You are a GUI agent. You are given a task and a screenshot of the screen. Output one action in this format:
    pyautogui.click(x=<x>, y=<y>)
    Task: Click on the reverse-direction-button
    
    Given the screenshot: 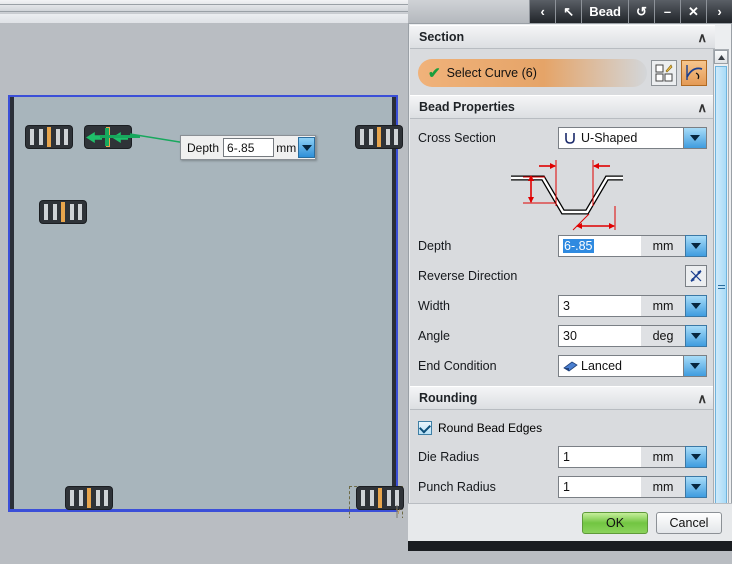 What is the action you would take?
    pyautogui.click(x=696, y=276)
    